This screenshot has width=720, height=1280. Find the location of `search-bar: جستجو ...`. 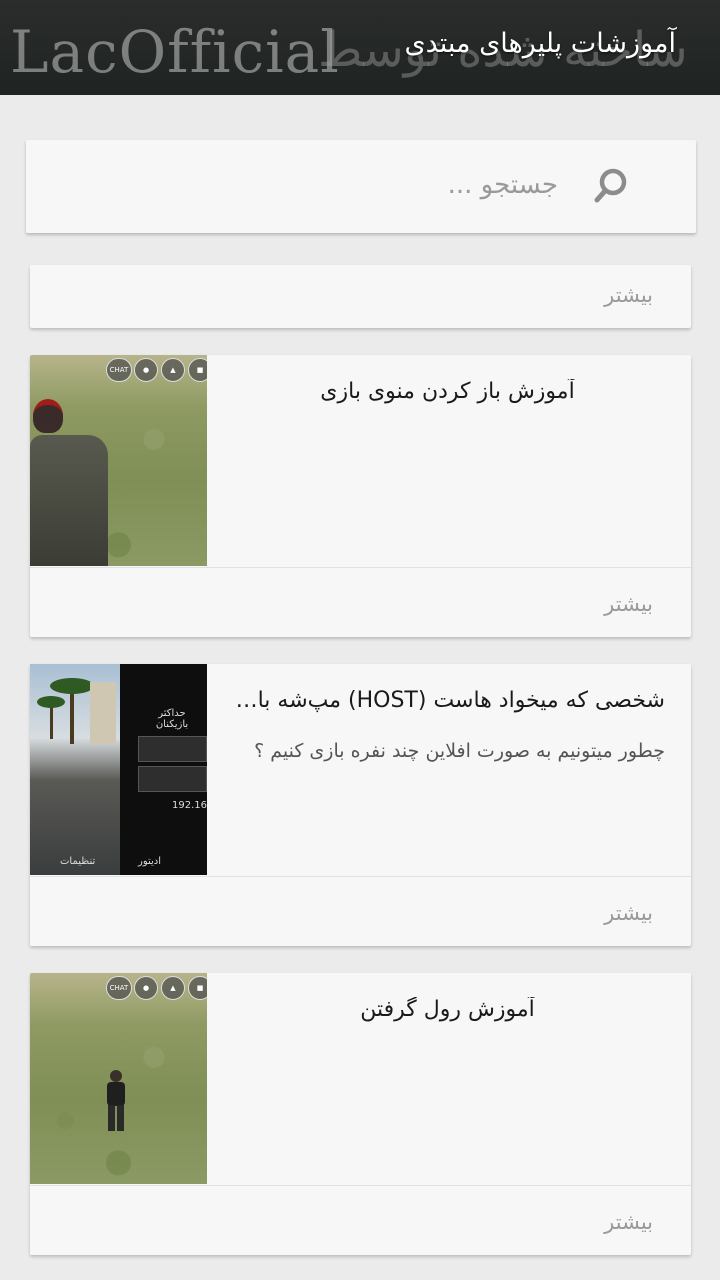

search-bar: جستجو ... is located at coordinates (361, 186).